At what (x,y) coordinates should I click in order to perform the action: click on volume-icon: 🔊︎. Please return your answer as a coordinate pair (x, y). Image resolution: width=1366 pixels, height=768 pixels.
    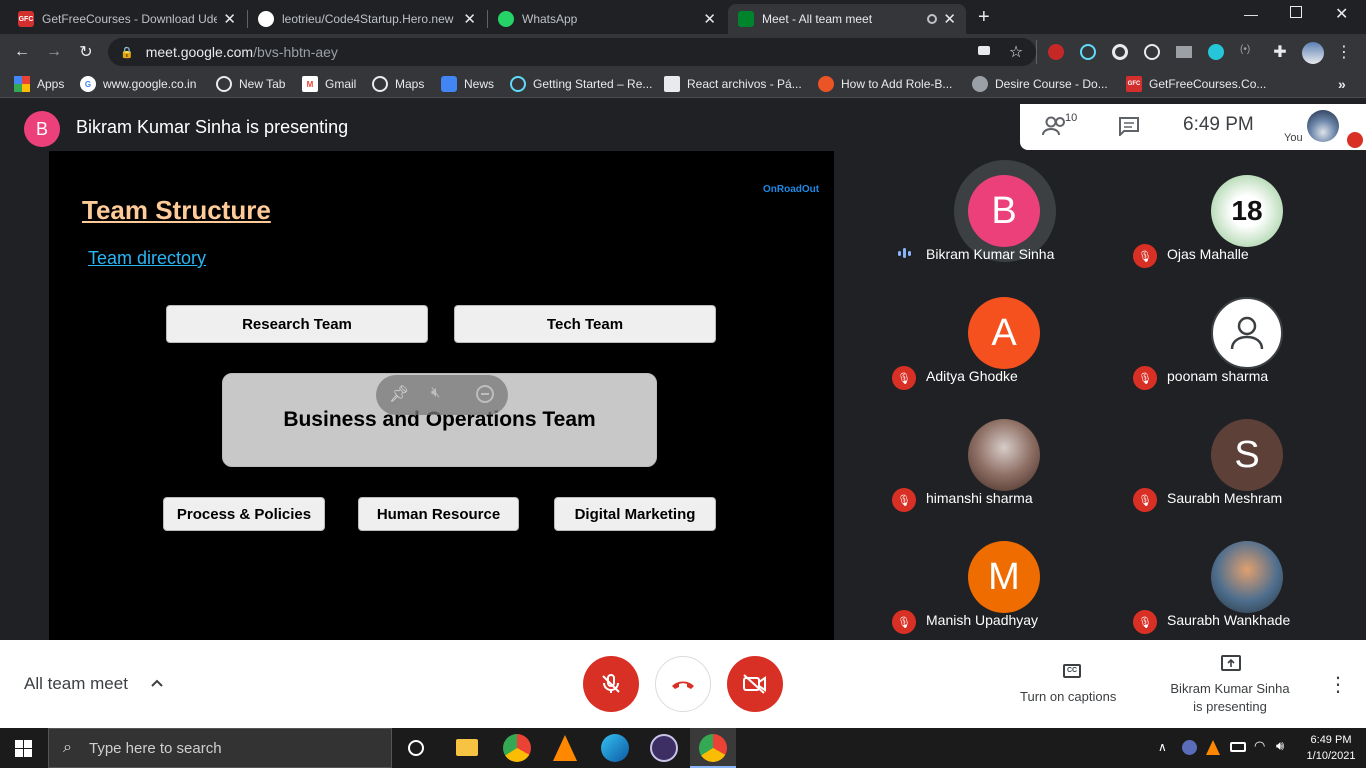
    Looking at the image, I should click on (1280, 746).